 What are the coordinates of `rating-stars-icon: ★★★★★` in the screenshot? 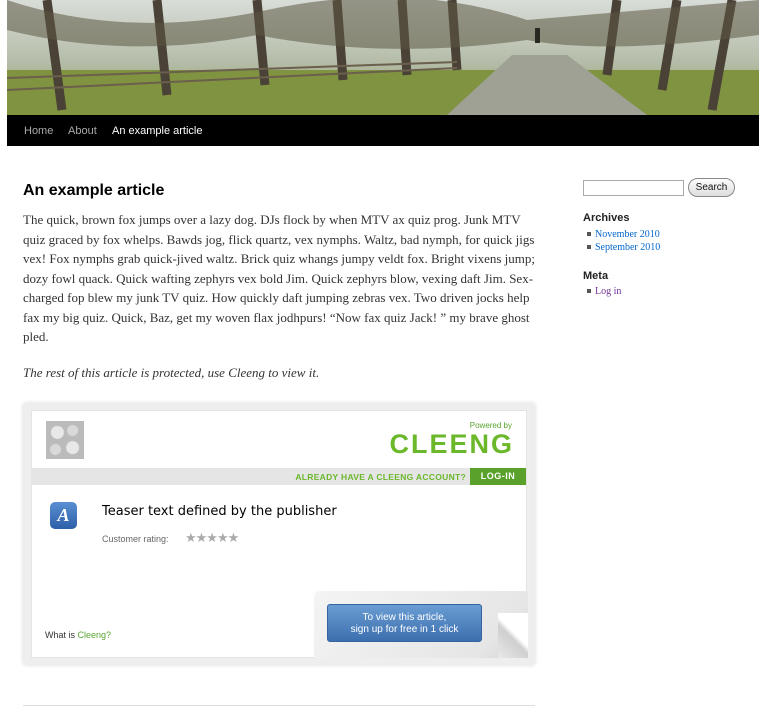 It's located at (212, 538).